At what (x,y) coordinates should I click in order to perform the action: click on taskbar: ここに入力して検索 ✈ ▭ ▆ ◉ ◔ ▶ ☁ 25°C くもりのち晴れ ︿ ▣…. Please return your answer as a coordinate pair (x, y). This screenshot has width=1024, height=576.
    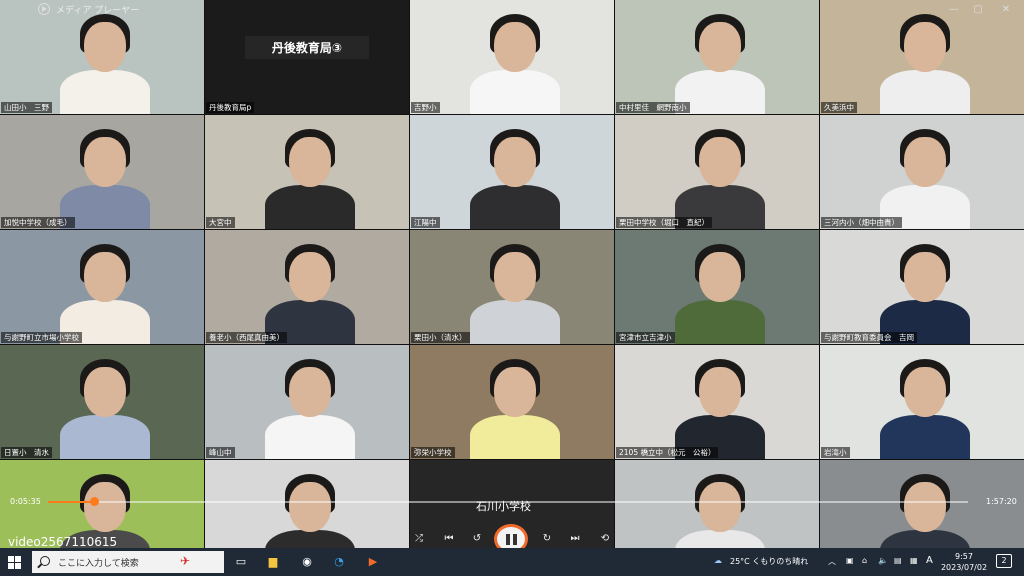
    Looking at the image, I should click on (512, 562).